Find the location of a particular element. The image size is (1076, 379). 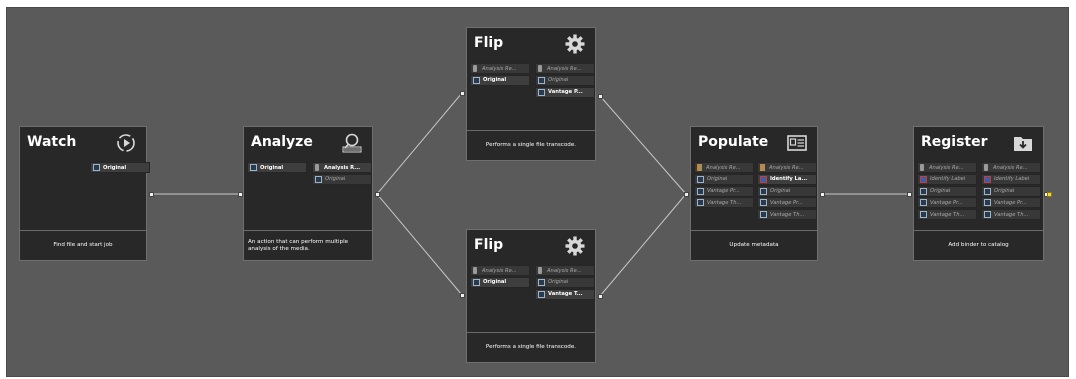

node-binders: Original is located at coordinates (85, 194).